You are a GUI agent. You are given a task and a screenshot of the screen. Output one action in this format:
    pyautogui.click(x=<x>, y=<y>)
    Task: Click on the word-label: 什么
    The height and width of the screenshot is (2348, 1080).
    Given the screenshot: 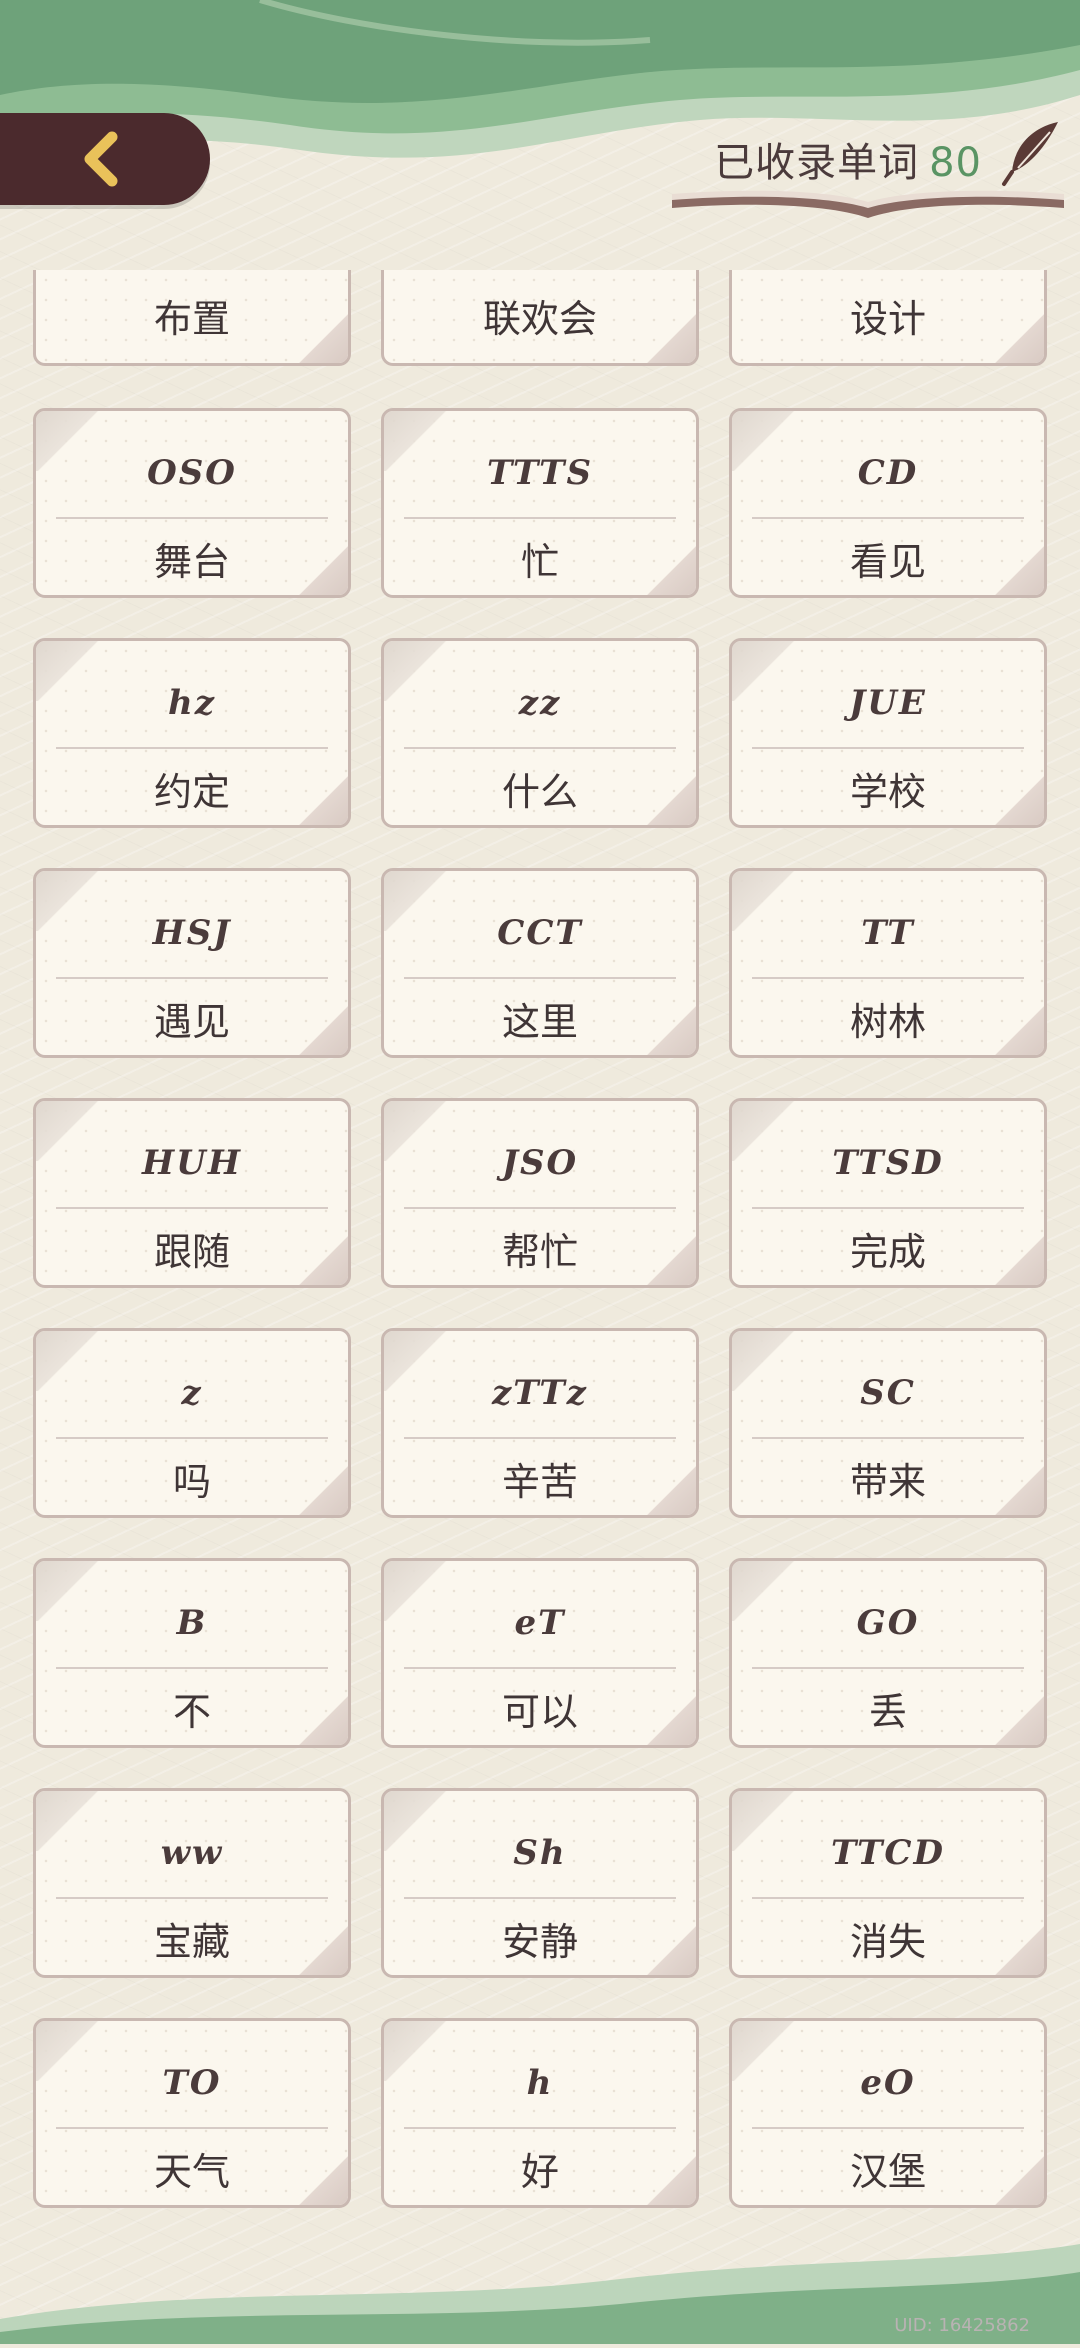 What is the action you would take?
    pyautogui.click(x=539, y=792)
    